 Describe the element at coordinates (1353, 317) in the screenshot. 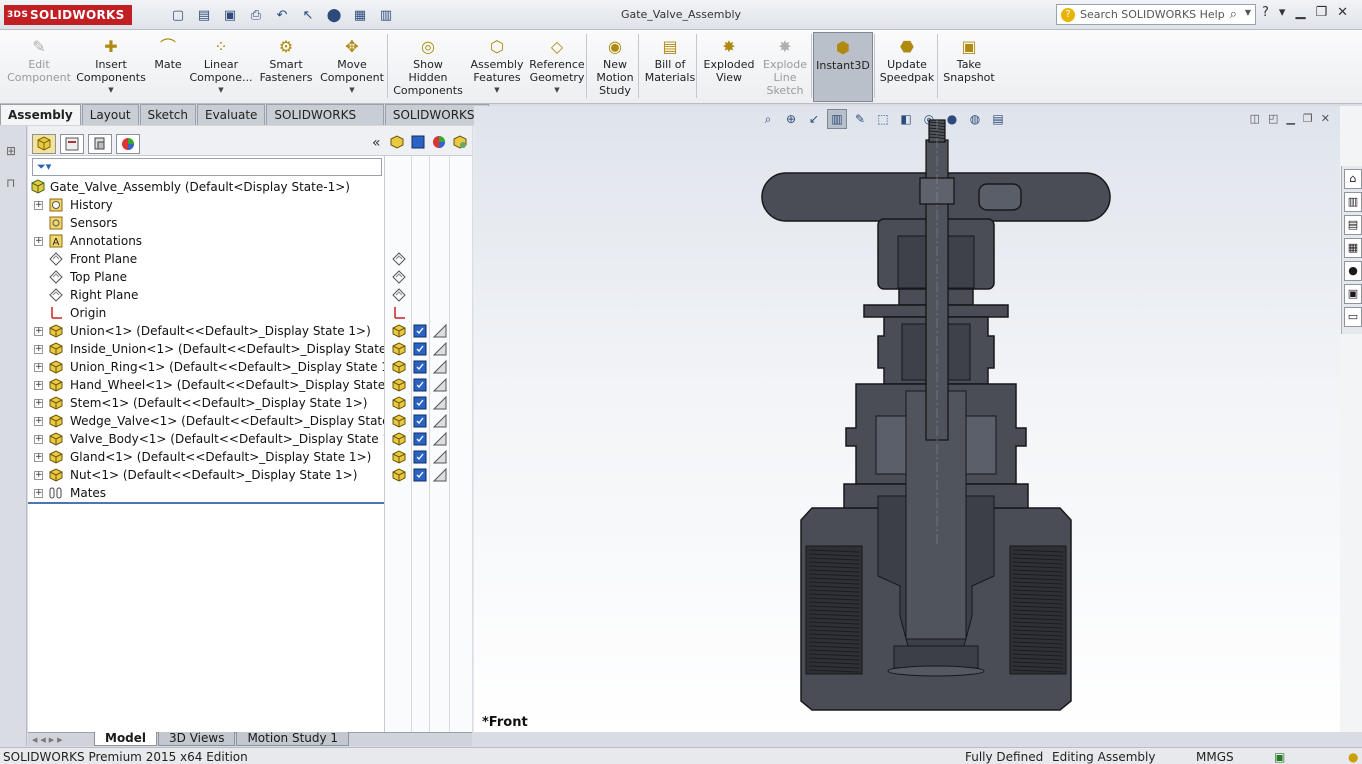

I see `forum-icon: ▭` at that location.